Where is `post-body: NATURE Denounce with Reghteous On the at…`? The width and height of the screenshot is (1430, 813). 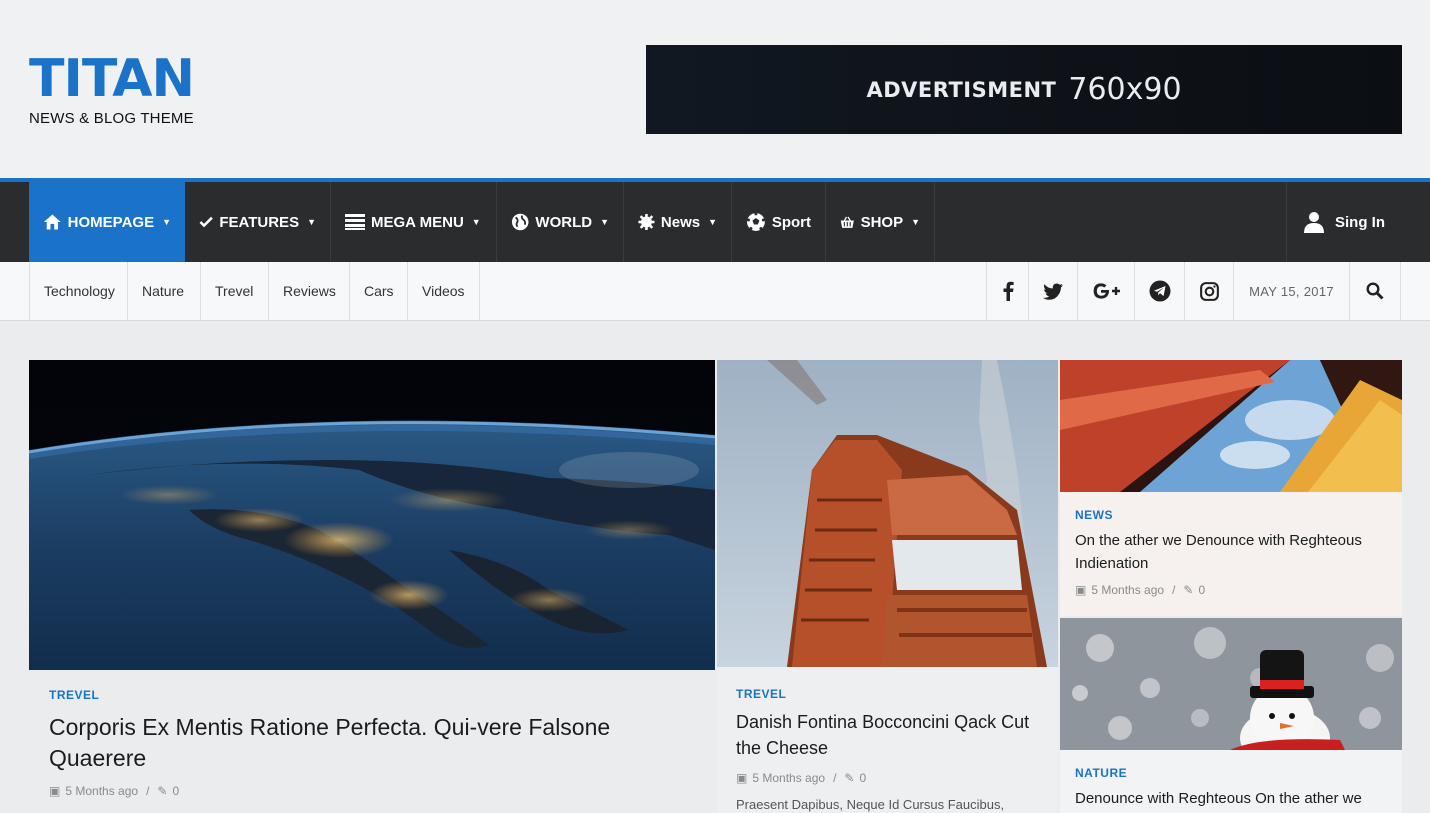
post-body: NATURE Denounce with Reghteous On the at… is located at coordinates (1231, 781).